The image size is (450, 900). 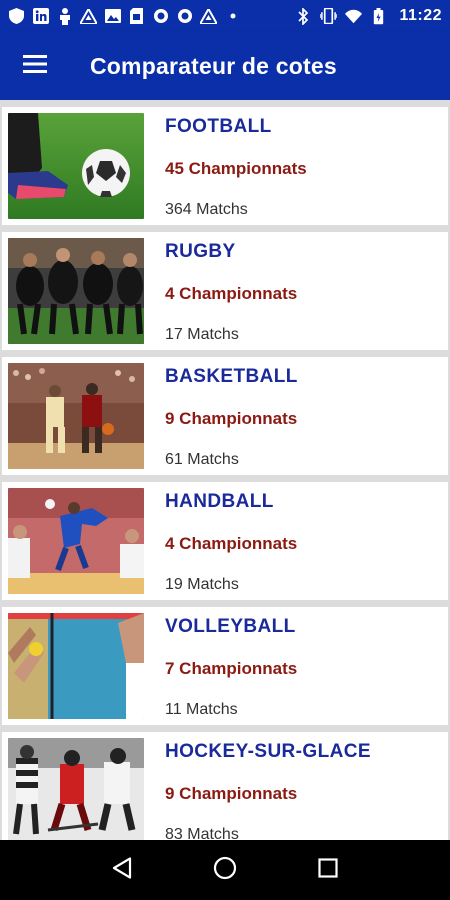 I want to click on home-icon, so click(x=225, y=870).